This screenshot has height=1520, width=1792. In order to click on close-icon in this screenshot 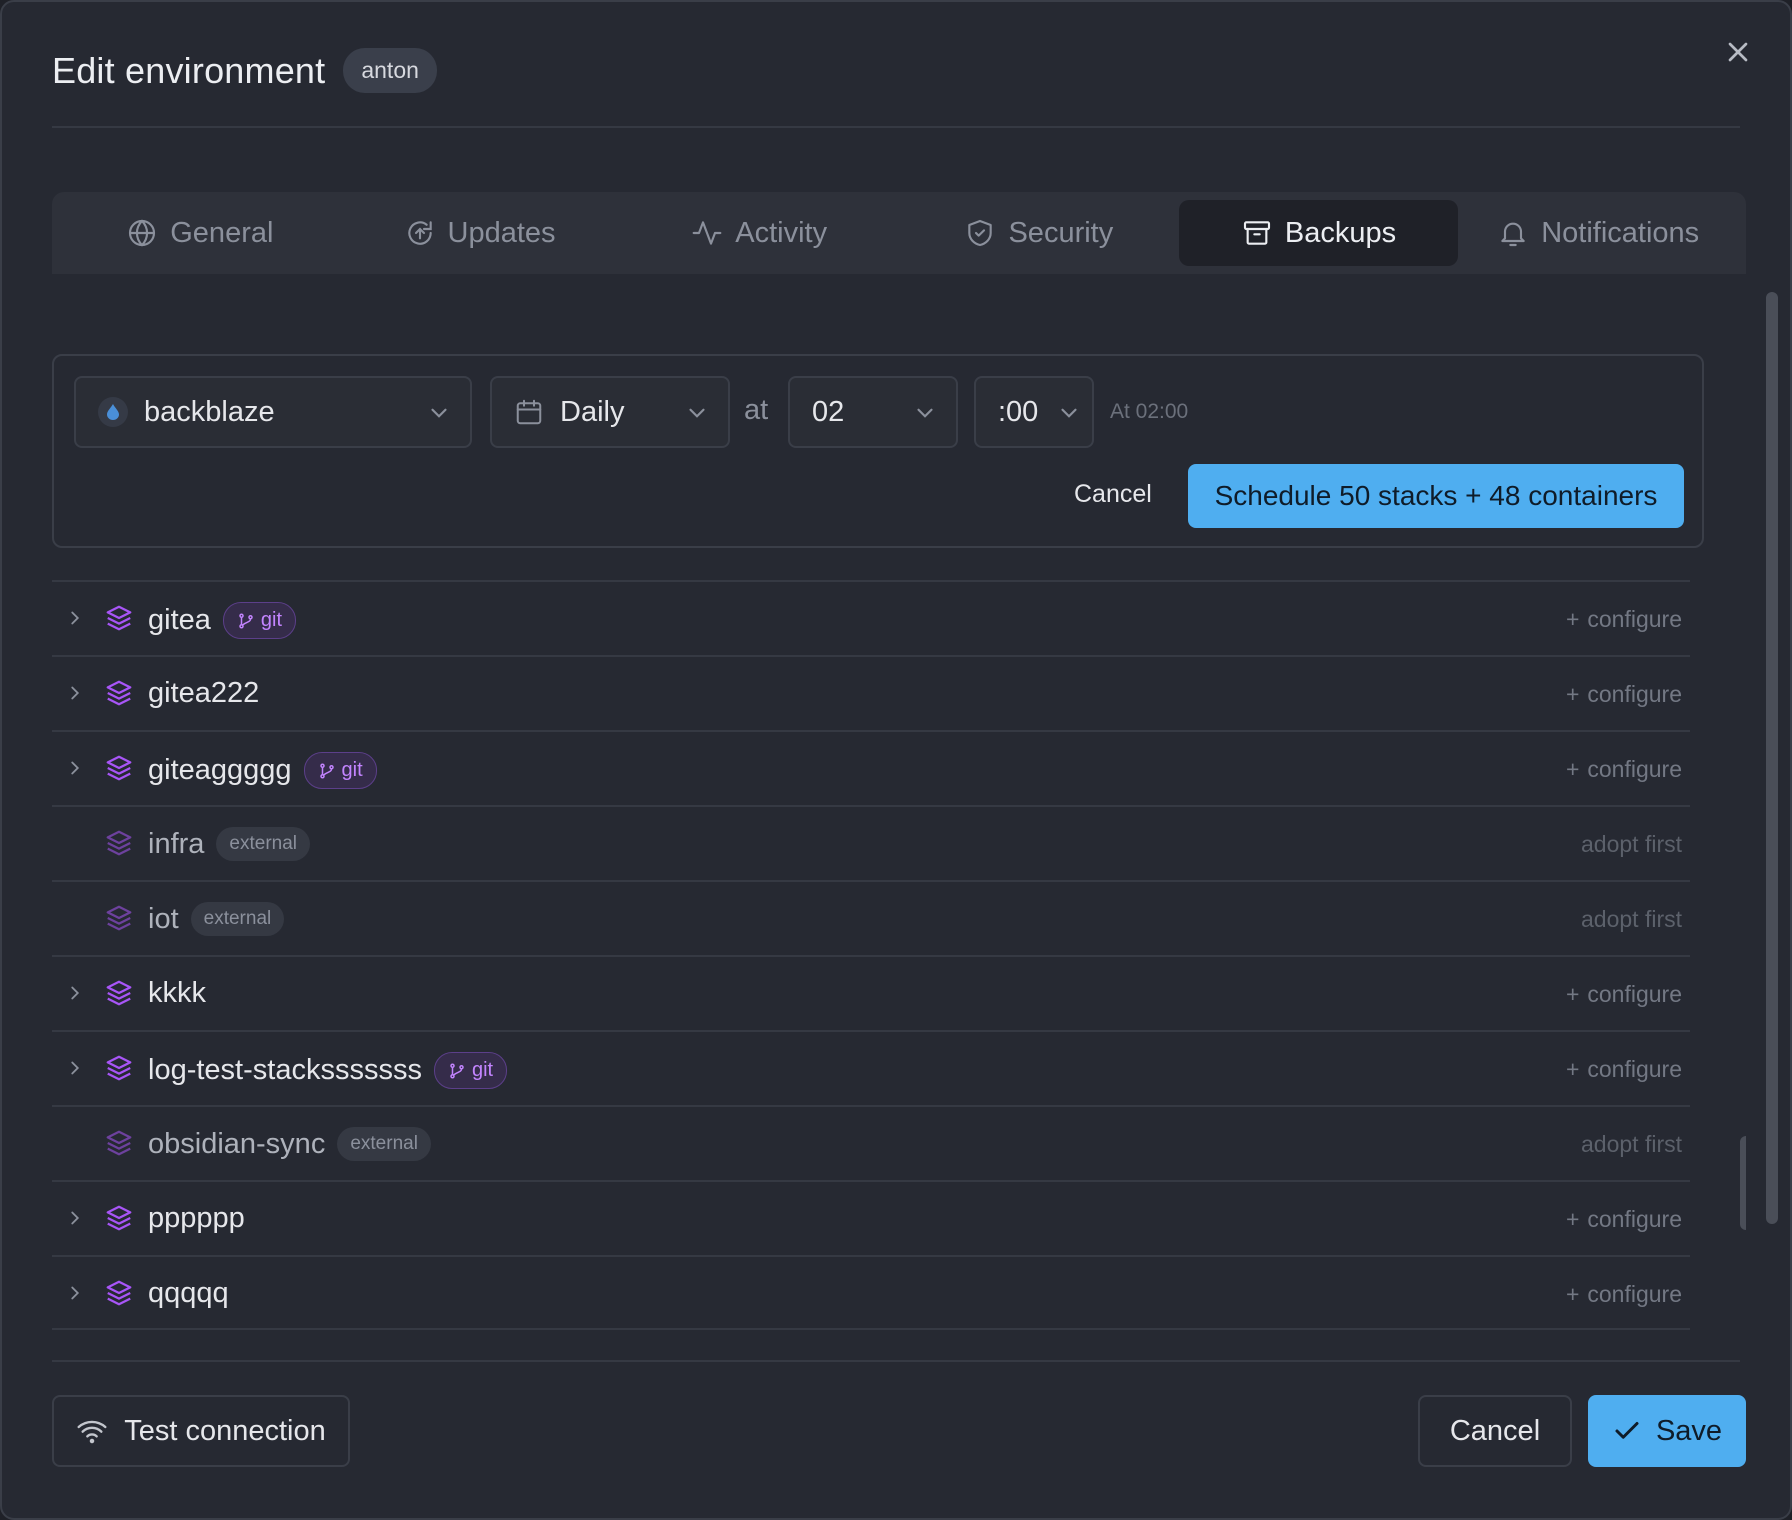, I will do `click(1738, 52)`.